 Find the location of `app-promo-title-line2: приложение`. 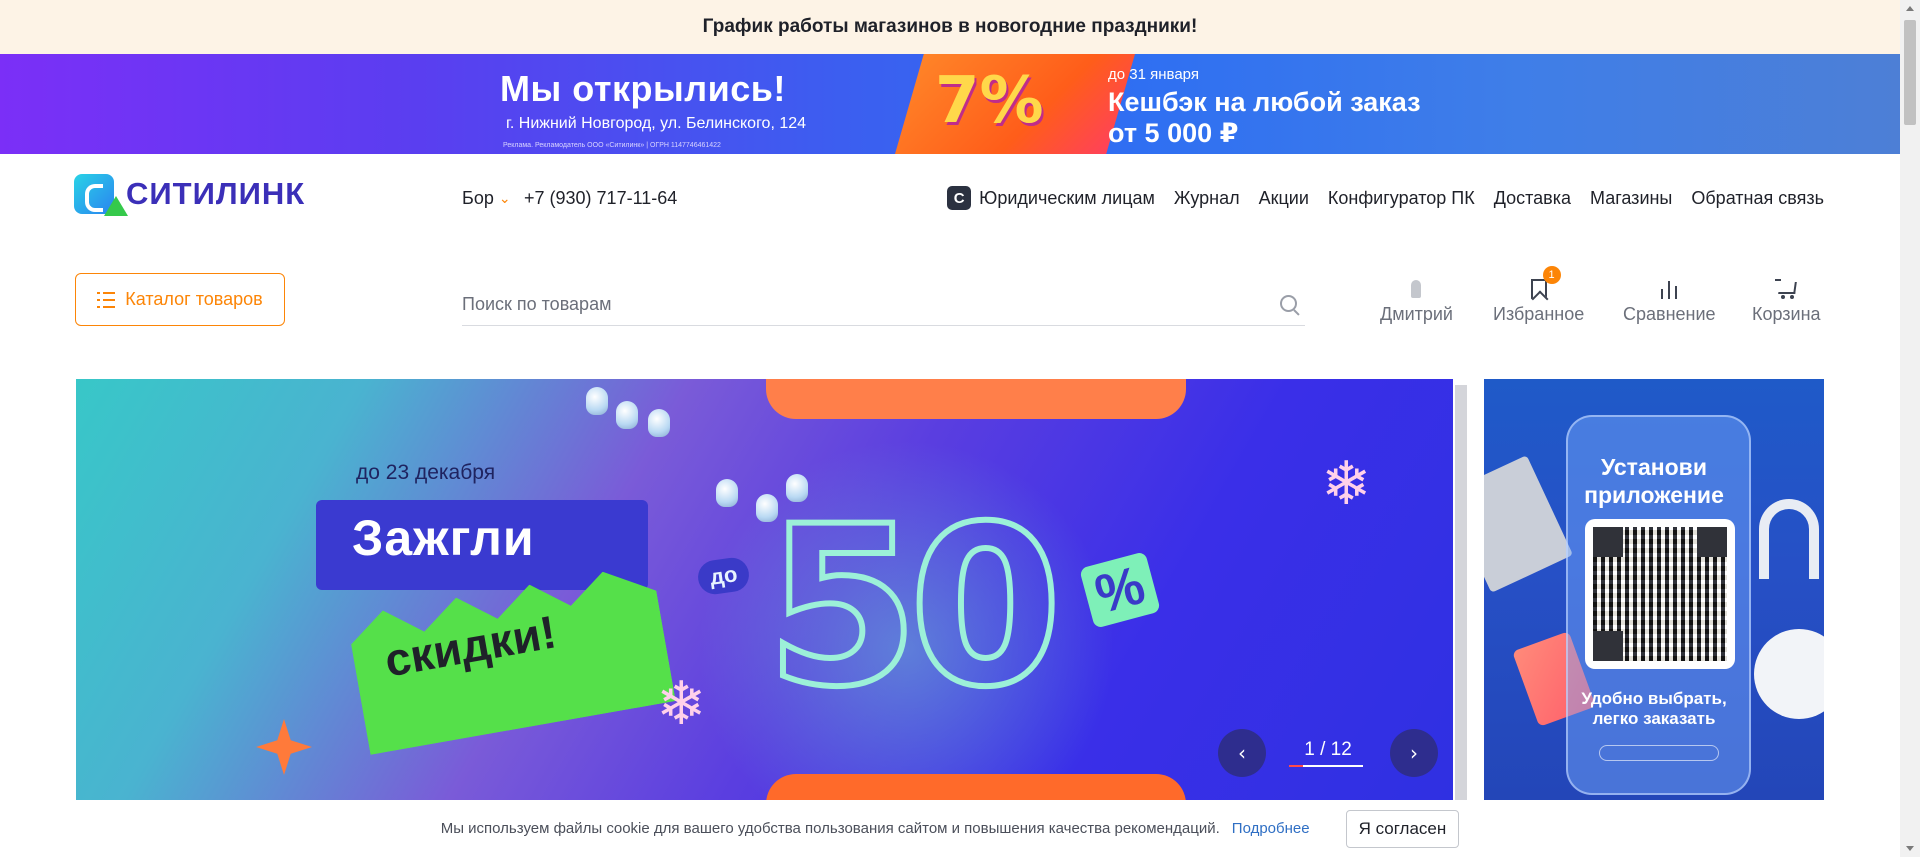

app-promo-title-line2: приложение is located at coordinates (1654, 495).